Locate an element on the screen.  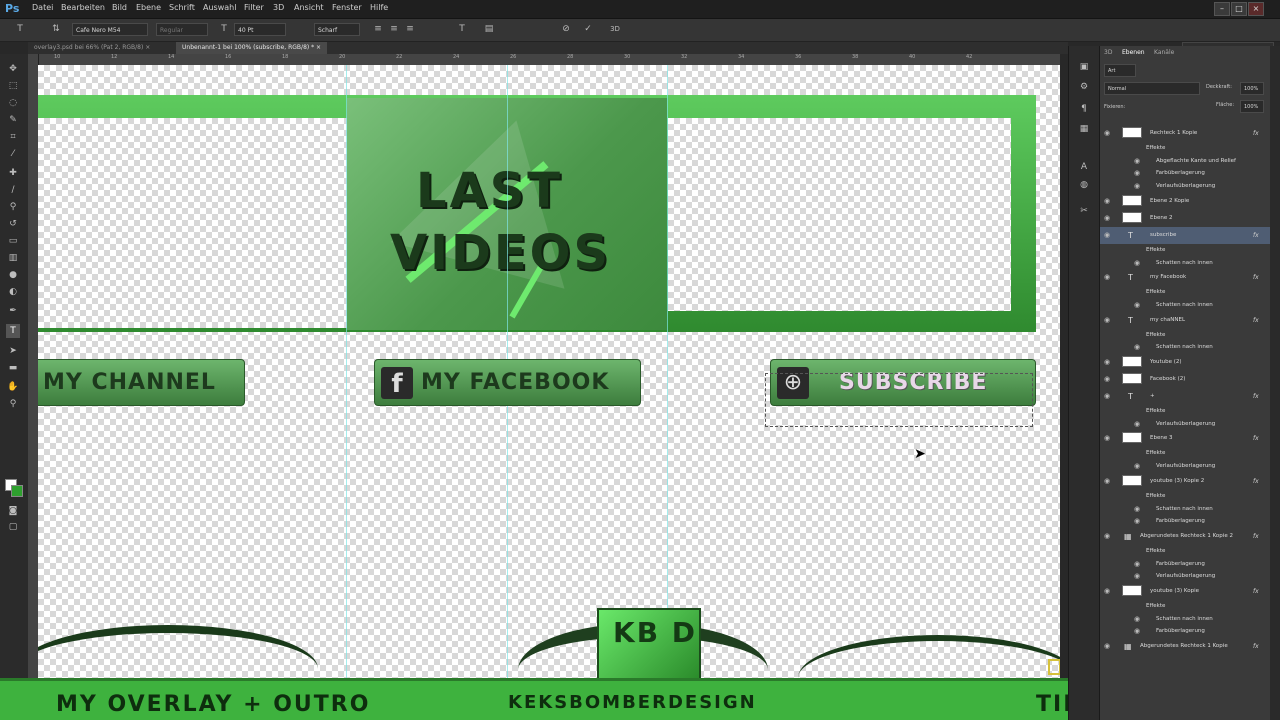
shape-tool-icon: ▬ is located at coordinates (13, 368).